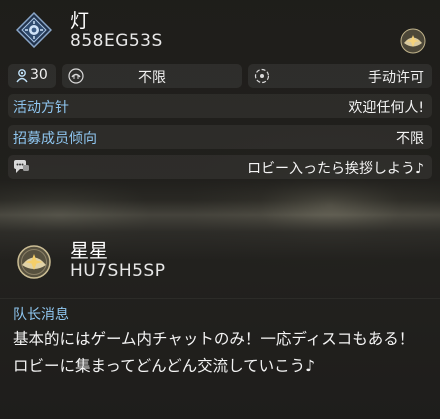  What do you see at coordinates (220, 298) in the screenshot?
I see `divider` at bounding box center [220, 298].